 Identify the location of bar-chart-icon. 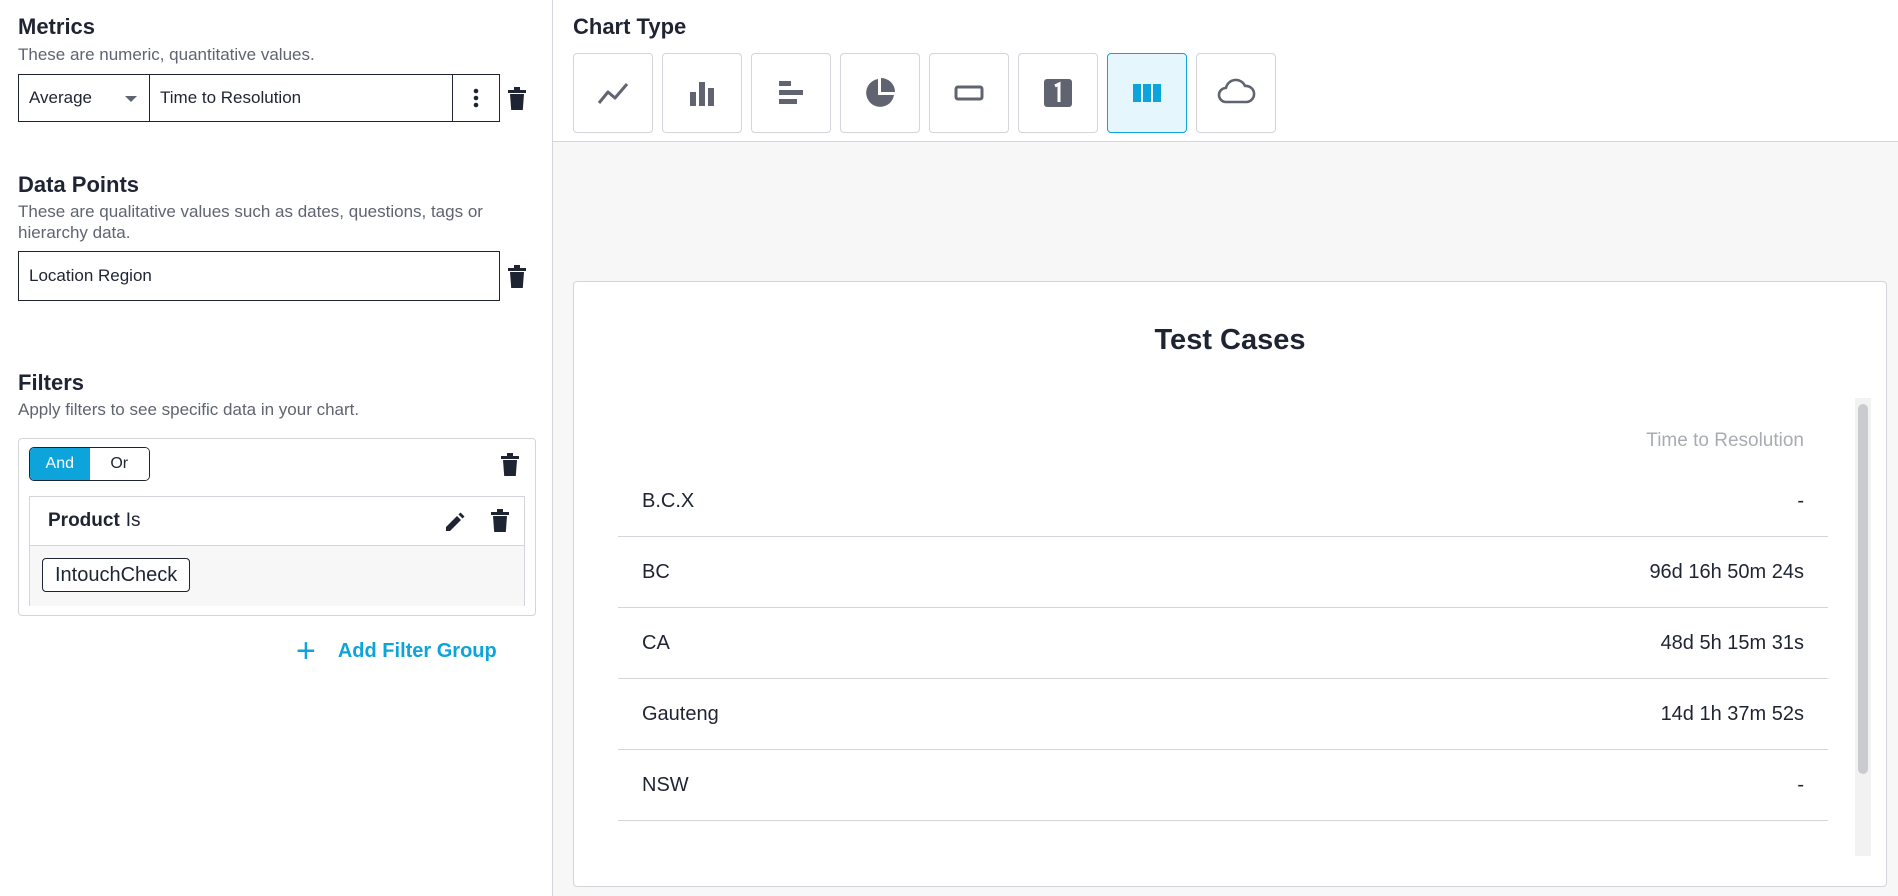
(791, 92).